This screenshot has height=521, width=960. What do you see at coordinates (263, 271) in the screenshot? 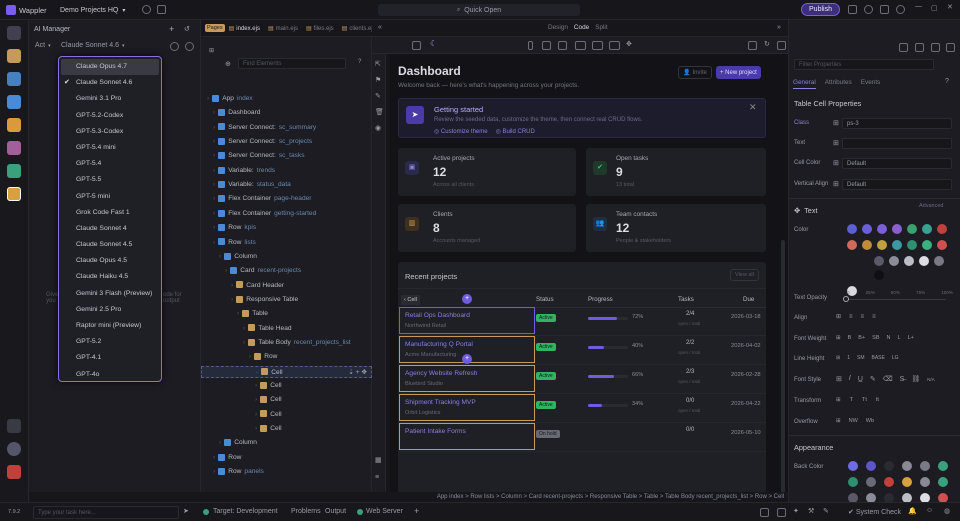
I see `tree-node: › Card recent-projects` at bounding box center [263, 271].